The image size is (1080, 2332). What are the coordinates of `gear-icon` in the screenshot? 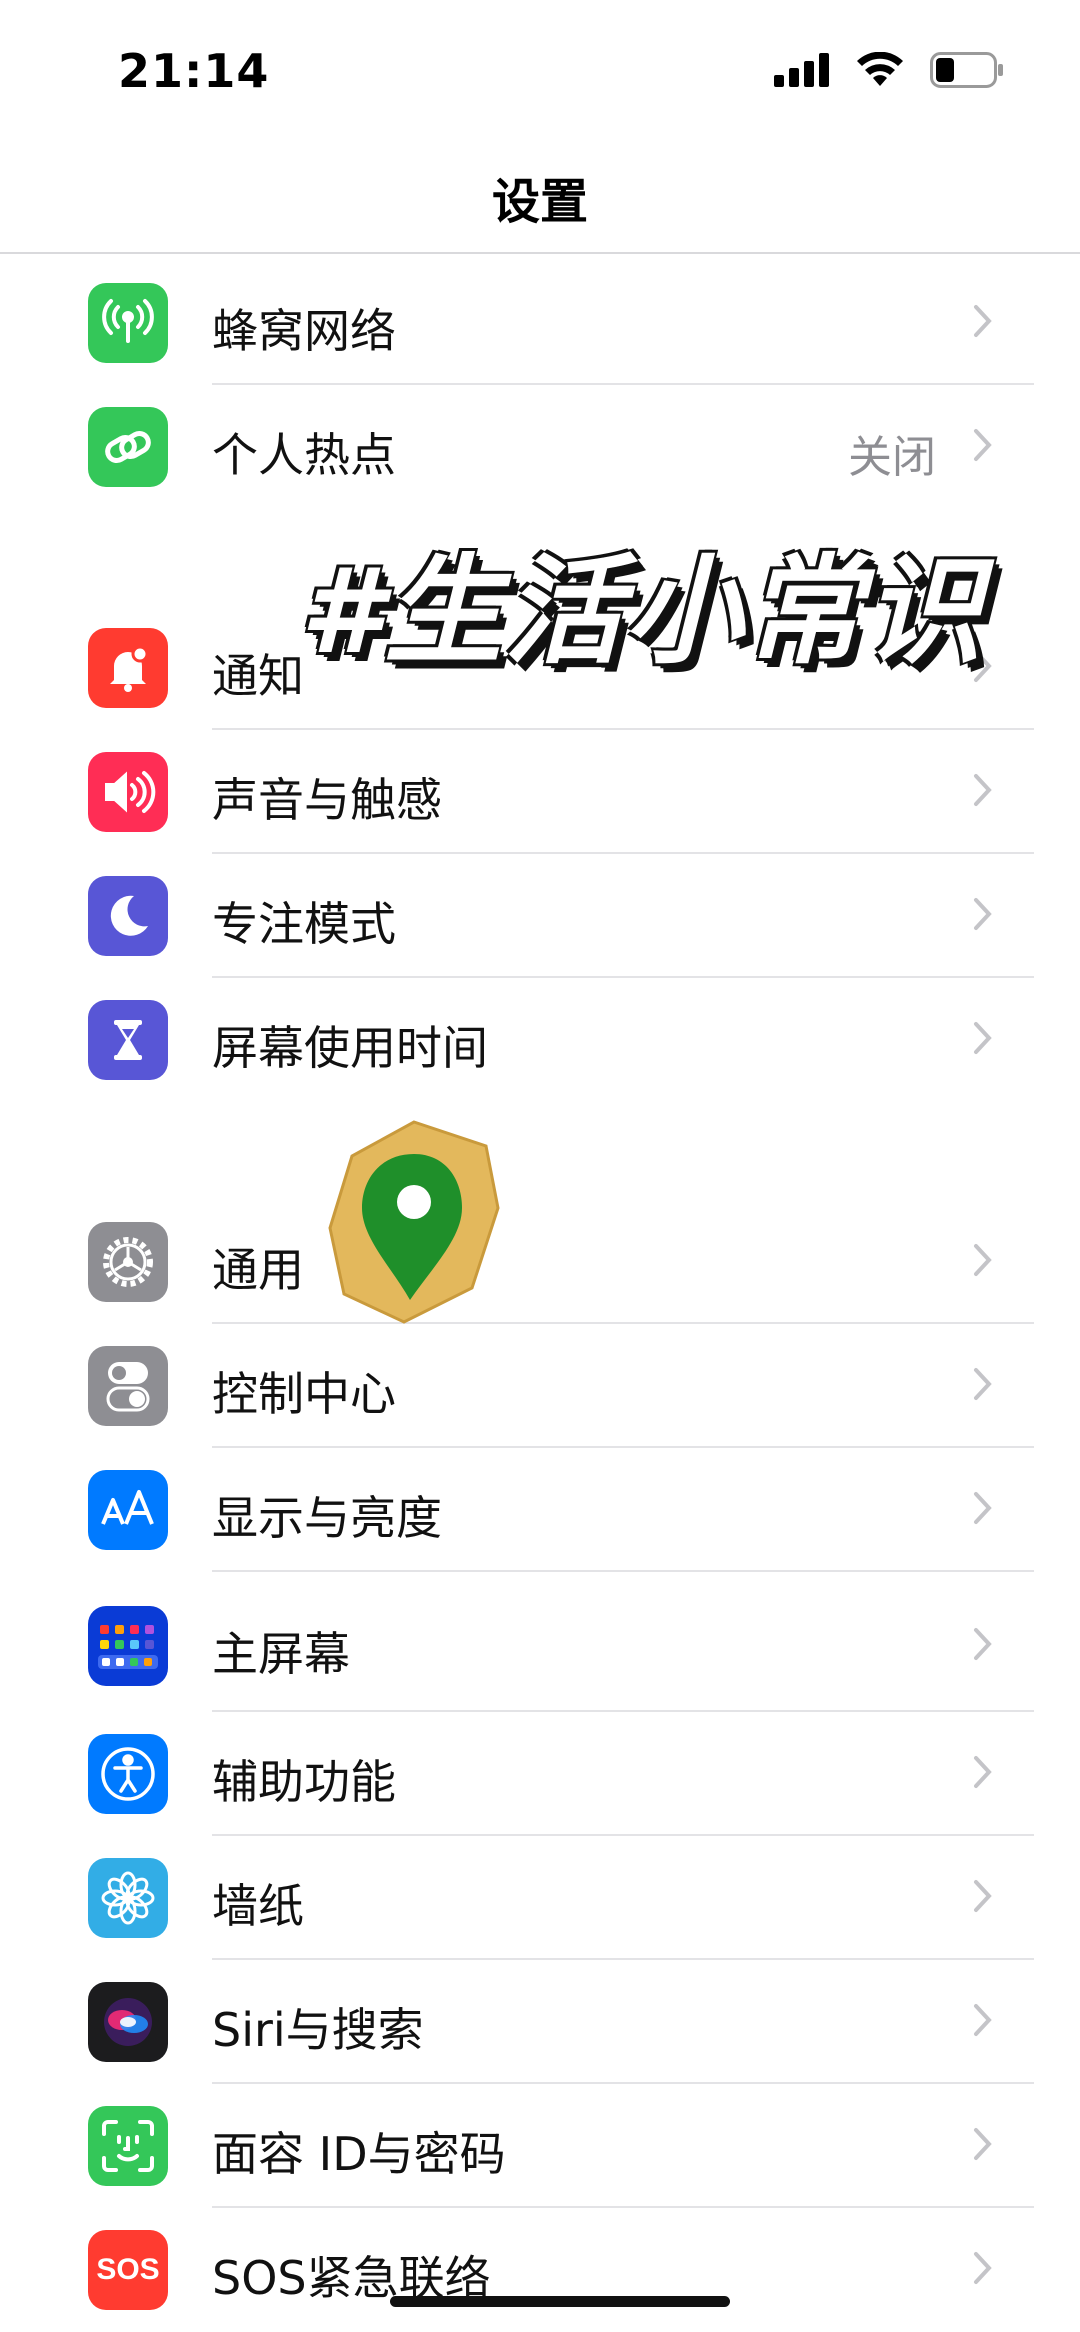 It's located at (128, 1262).